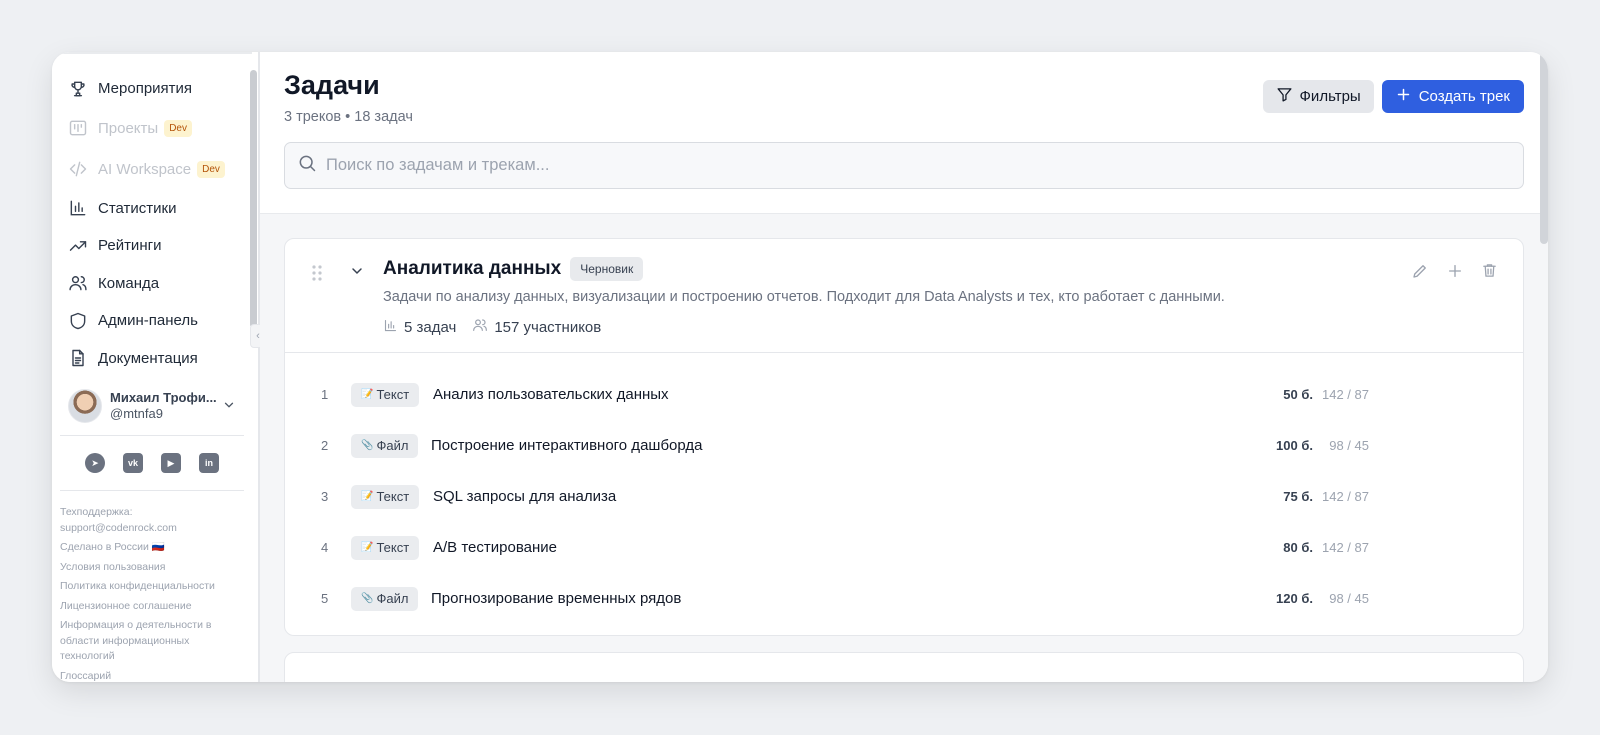 The width and height of the screenshot is (1600, 735). What do you see at coordinates (1464, 96) in the screenshot?
I see `create-track-label: Создать трек` at bounding box center [1464, 96].